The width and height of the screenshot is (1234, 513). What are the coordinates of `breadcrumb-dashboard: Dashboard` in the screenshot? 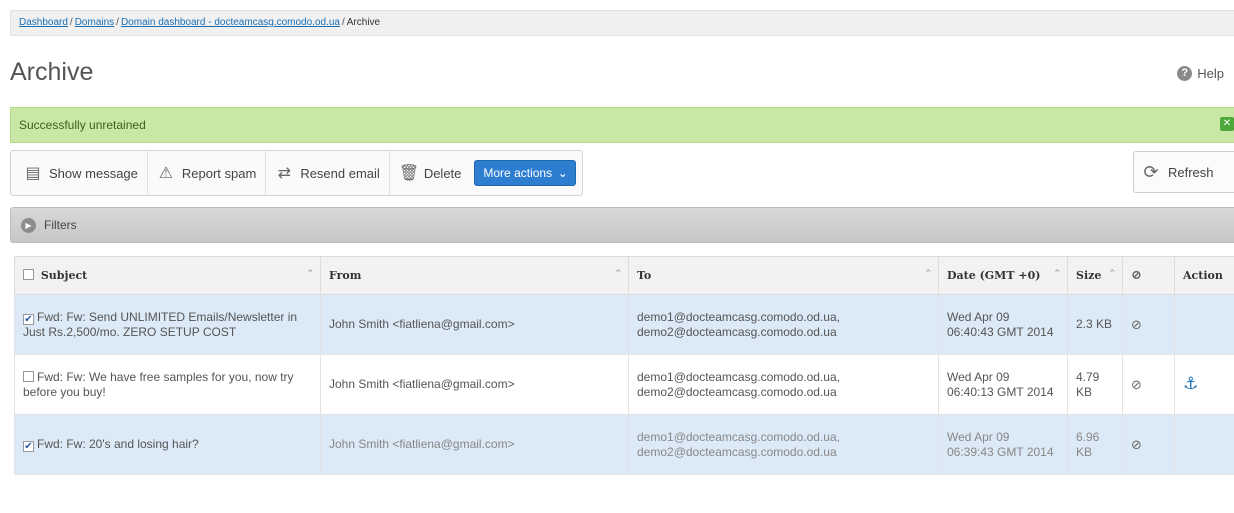 It's located at (43, 22).